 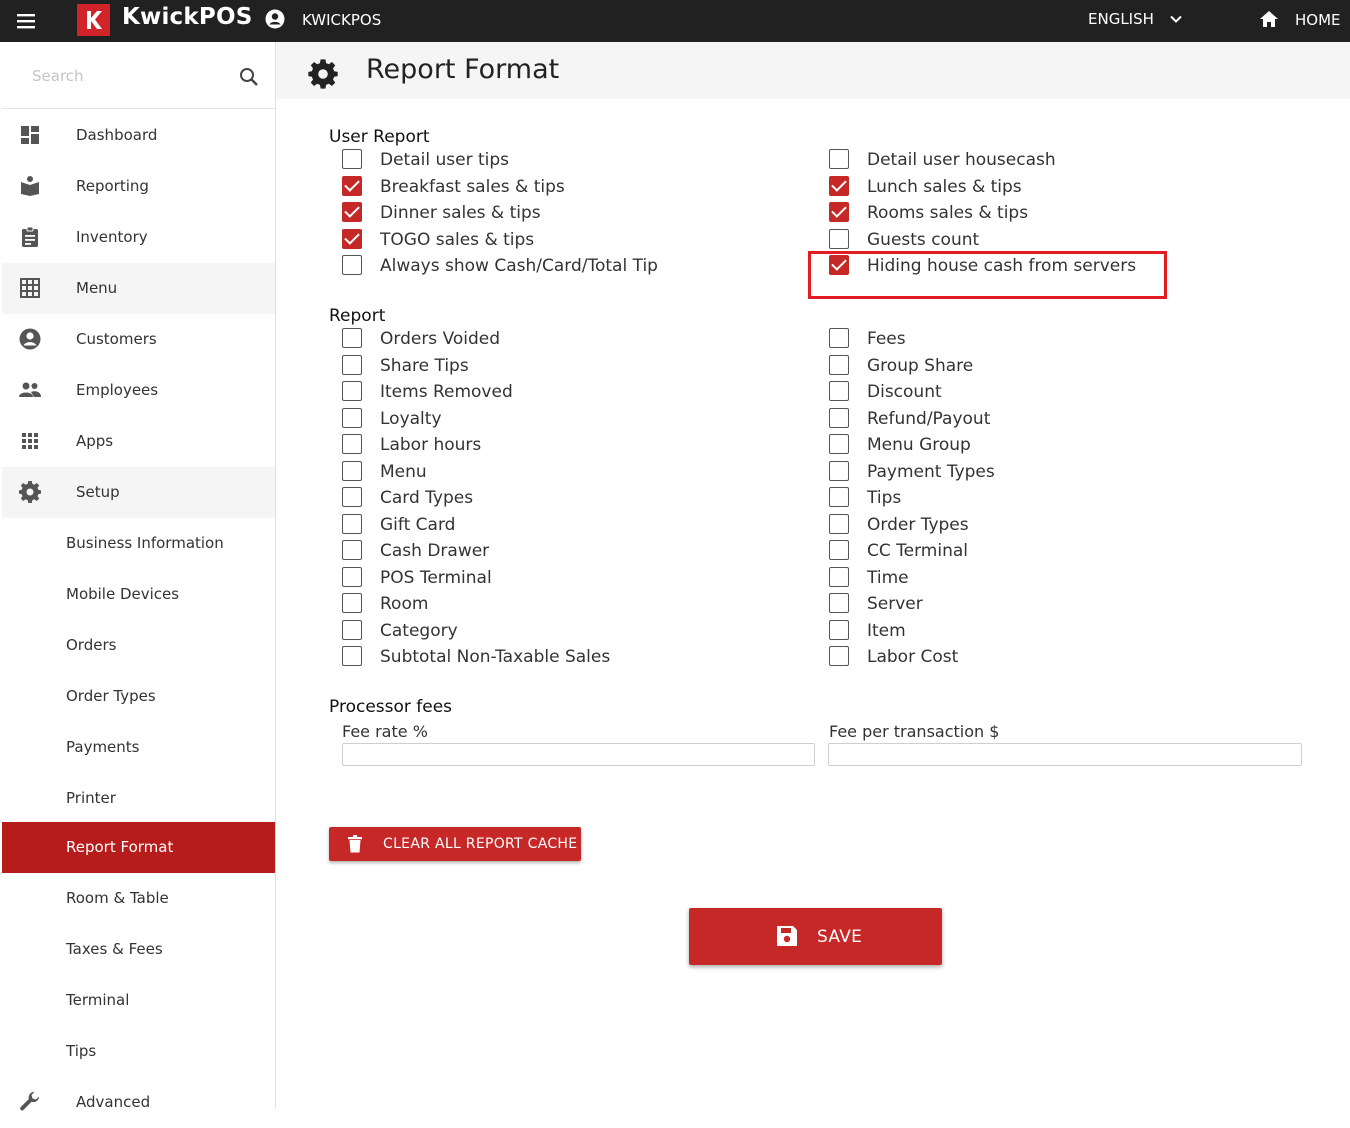 I want to click on checkbox-label: Room, so click(x=404, y=604).